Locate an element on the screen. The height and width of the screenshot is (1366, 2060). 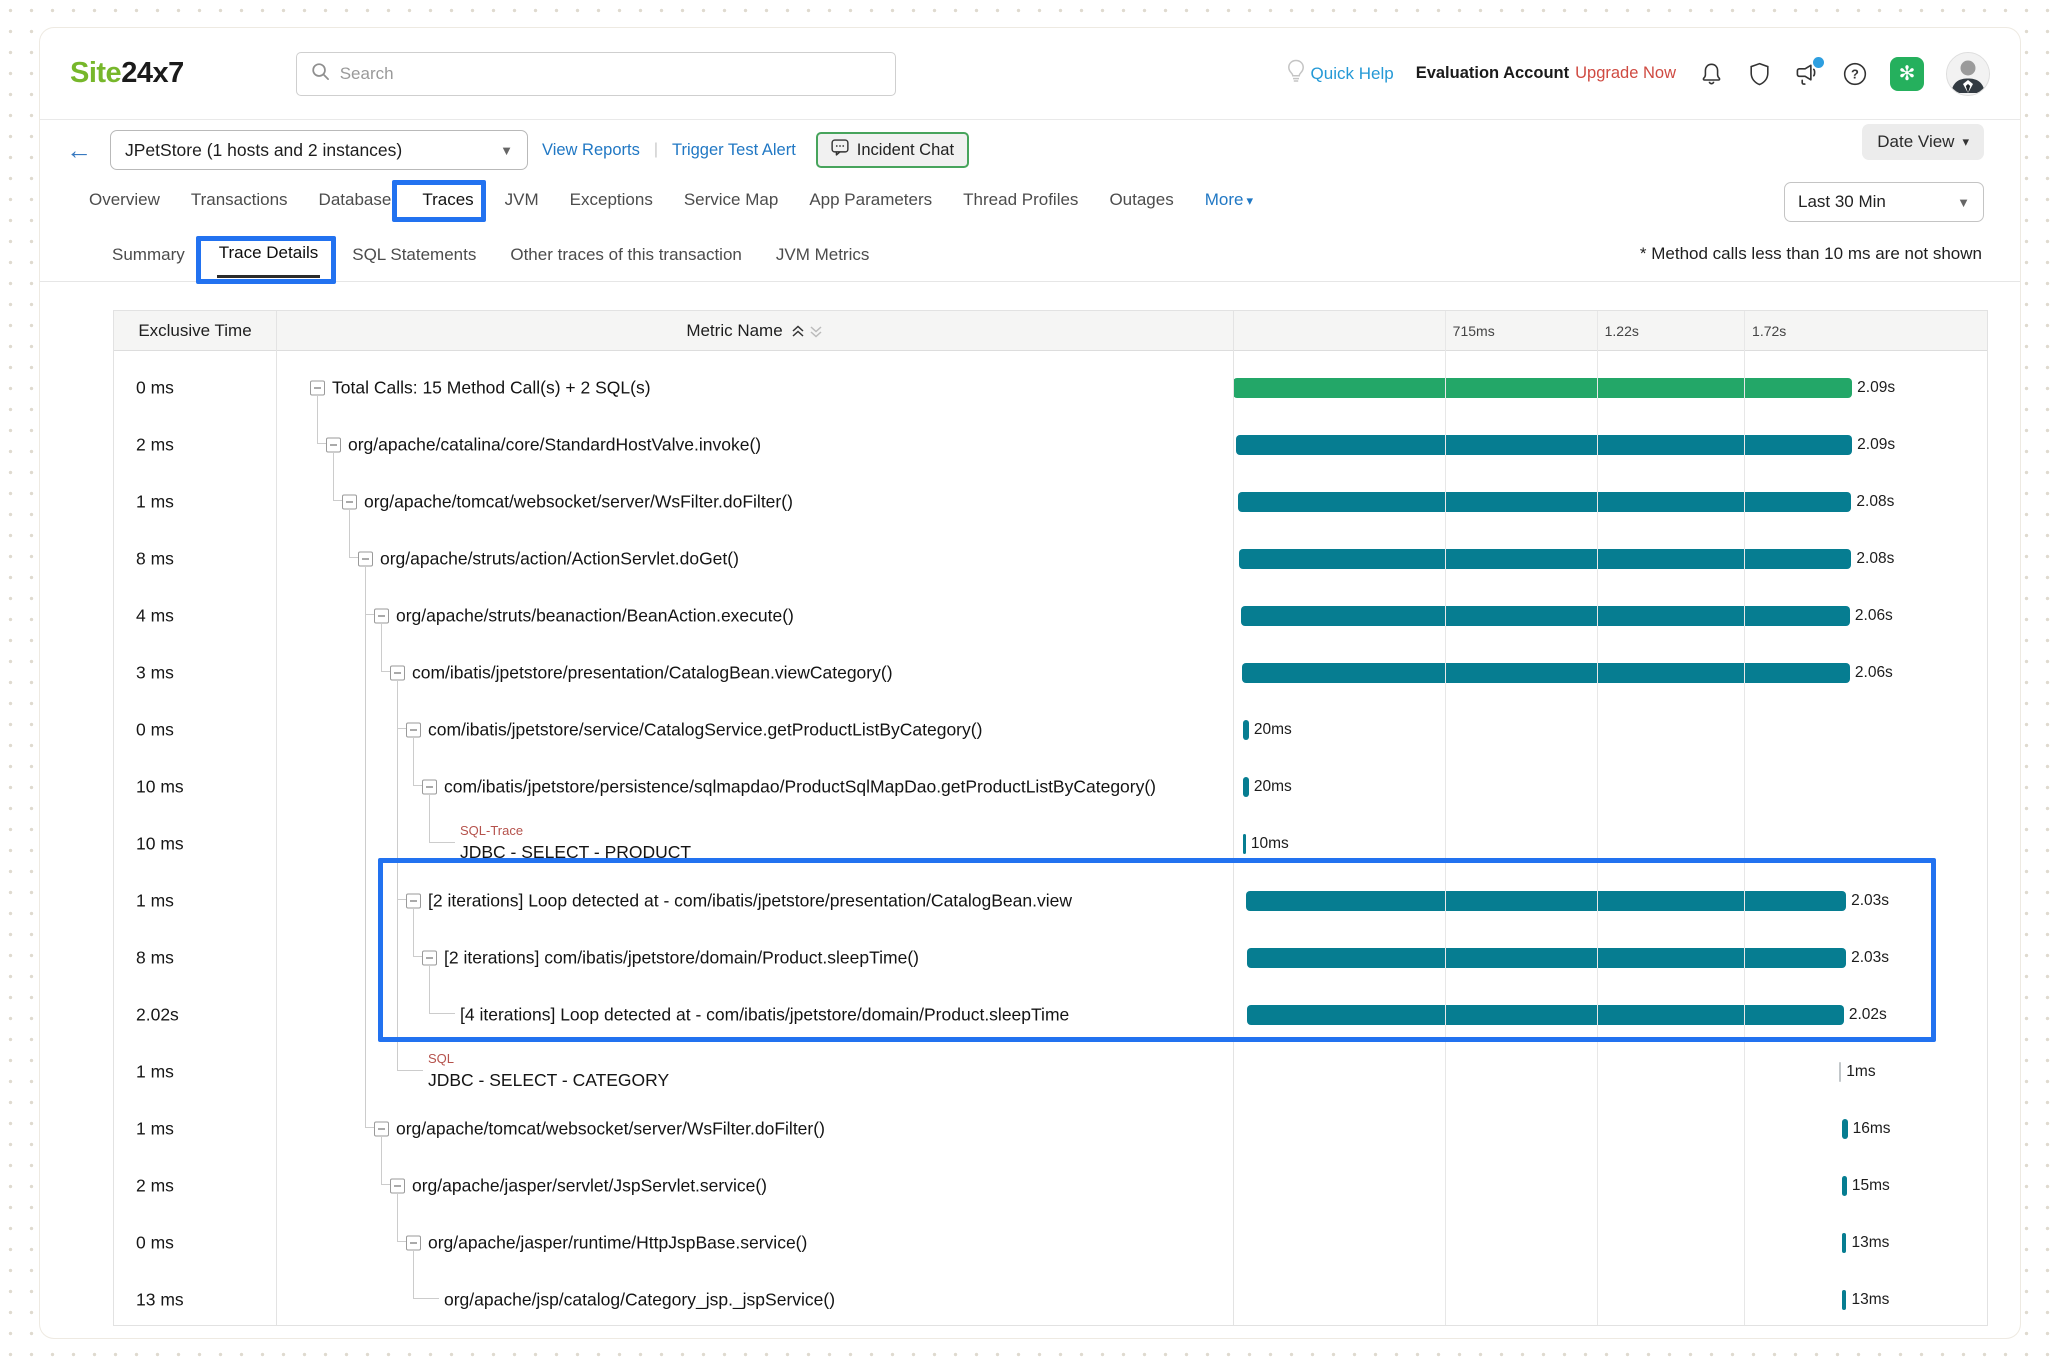
date-view-label: Date View is located at coordinates (1916, 141).